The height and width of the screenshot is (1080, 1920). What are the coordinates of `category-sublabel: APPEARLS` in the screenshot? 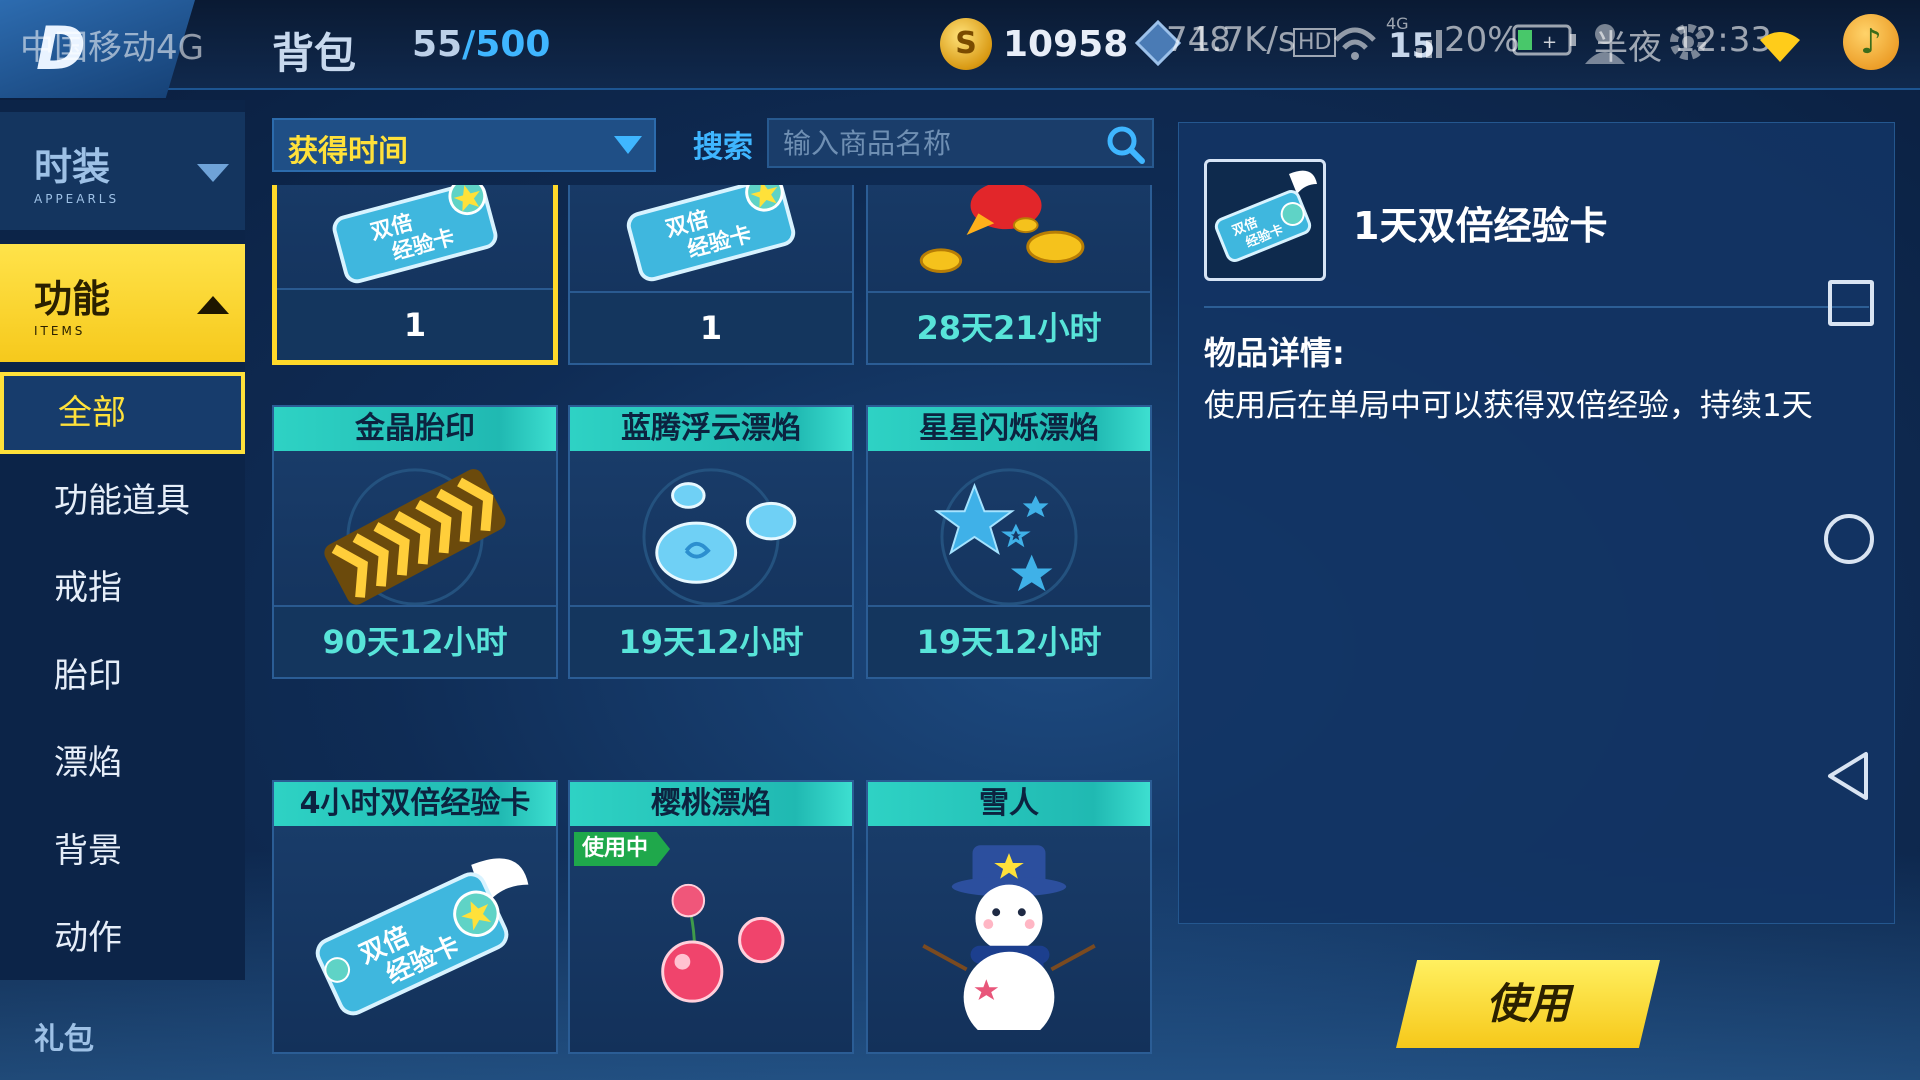 It's located at (77, 199).